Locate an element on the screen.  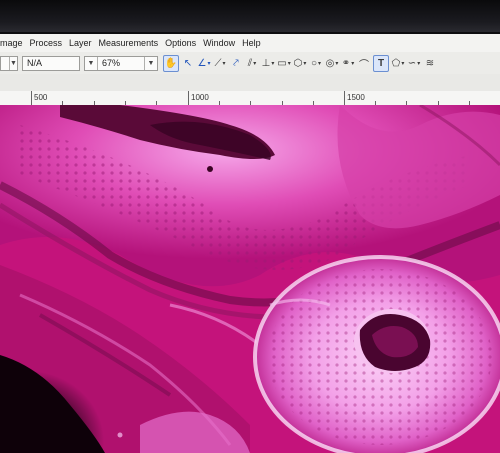
angle-icon: ∠ ▾ is located at coordinates (204, 63).